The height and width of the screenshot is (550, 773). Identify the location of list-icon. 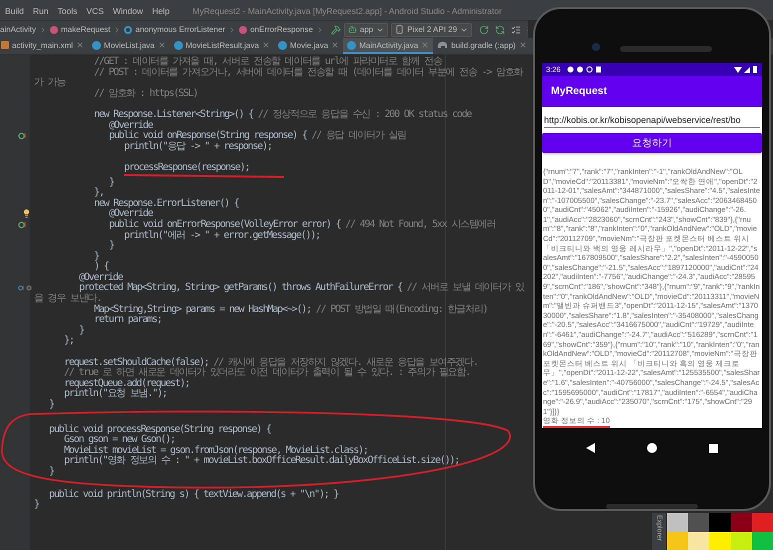
(516, 29).